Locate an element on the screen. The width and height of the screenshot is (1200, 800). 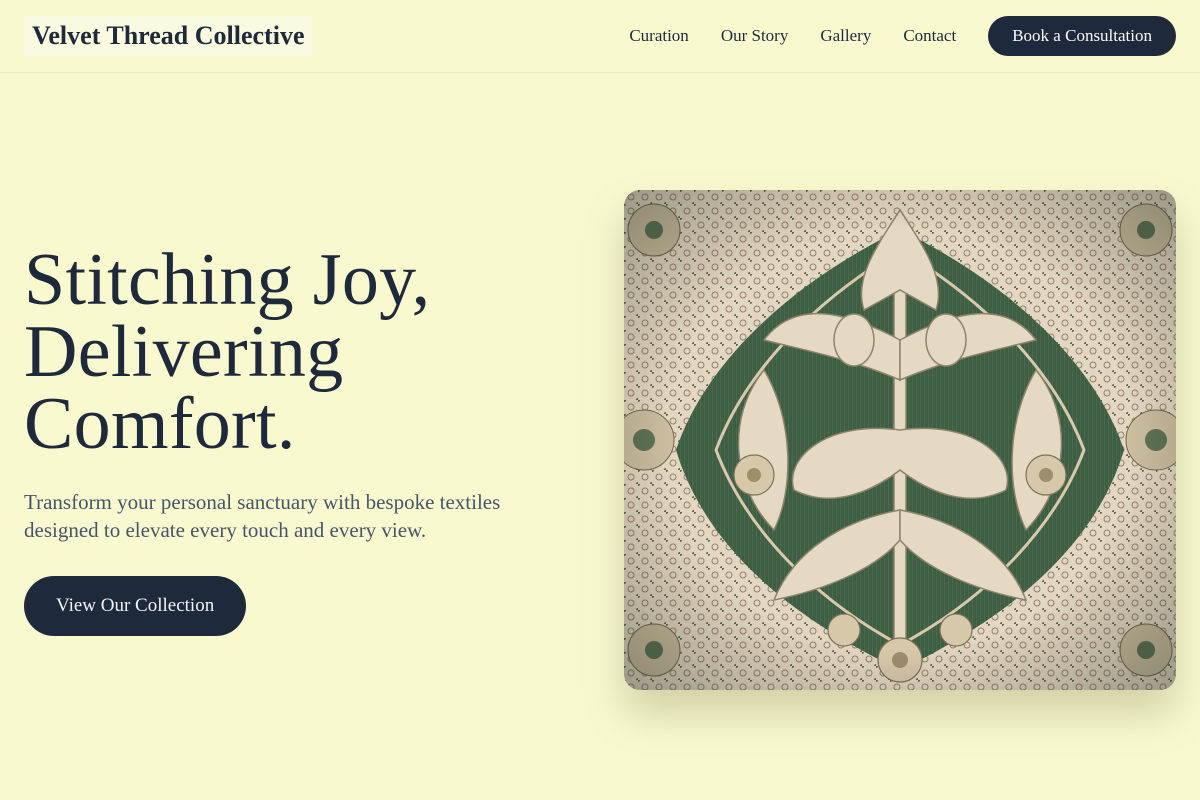
nav-link-curation: Curation is located at coordinates (659, 36).